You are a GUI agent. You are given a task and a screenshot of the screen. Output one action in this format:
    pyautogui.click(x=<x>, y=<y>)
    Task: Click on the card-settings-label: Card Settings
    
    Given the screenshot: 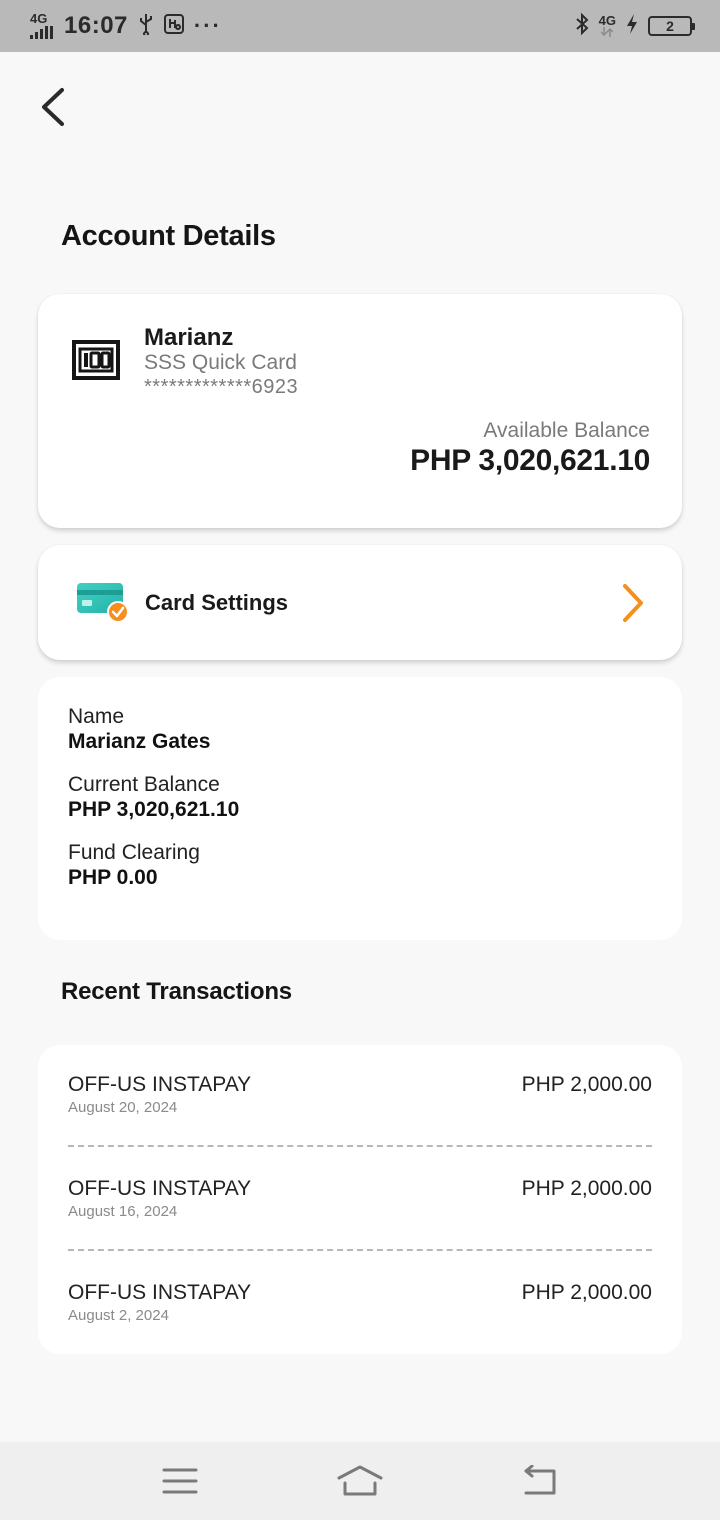 What is the action you would take?
    pyautogui.click(x=217, y=602)
    